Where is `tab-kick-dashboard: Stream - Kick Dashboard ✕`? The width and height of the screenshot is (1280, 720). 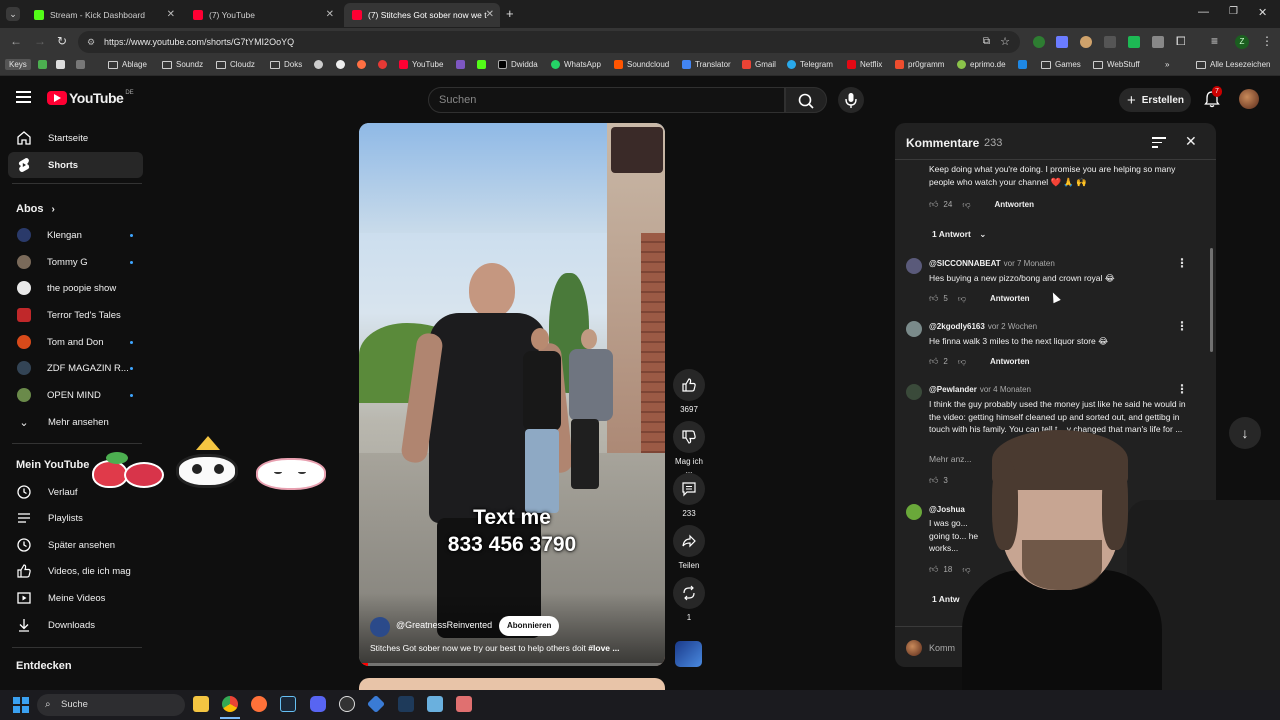 tab-kick-dashboard: Stream - Kick Dashboard ✕ is located at coordinates (103, 15).